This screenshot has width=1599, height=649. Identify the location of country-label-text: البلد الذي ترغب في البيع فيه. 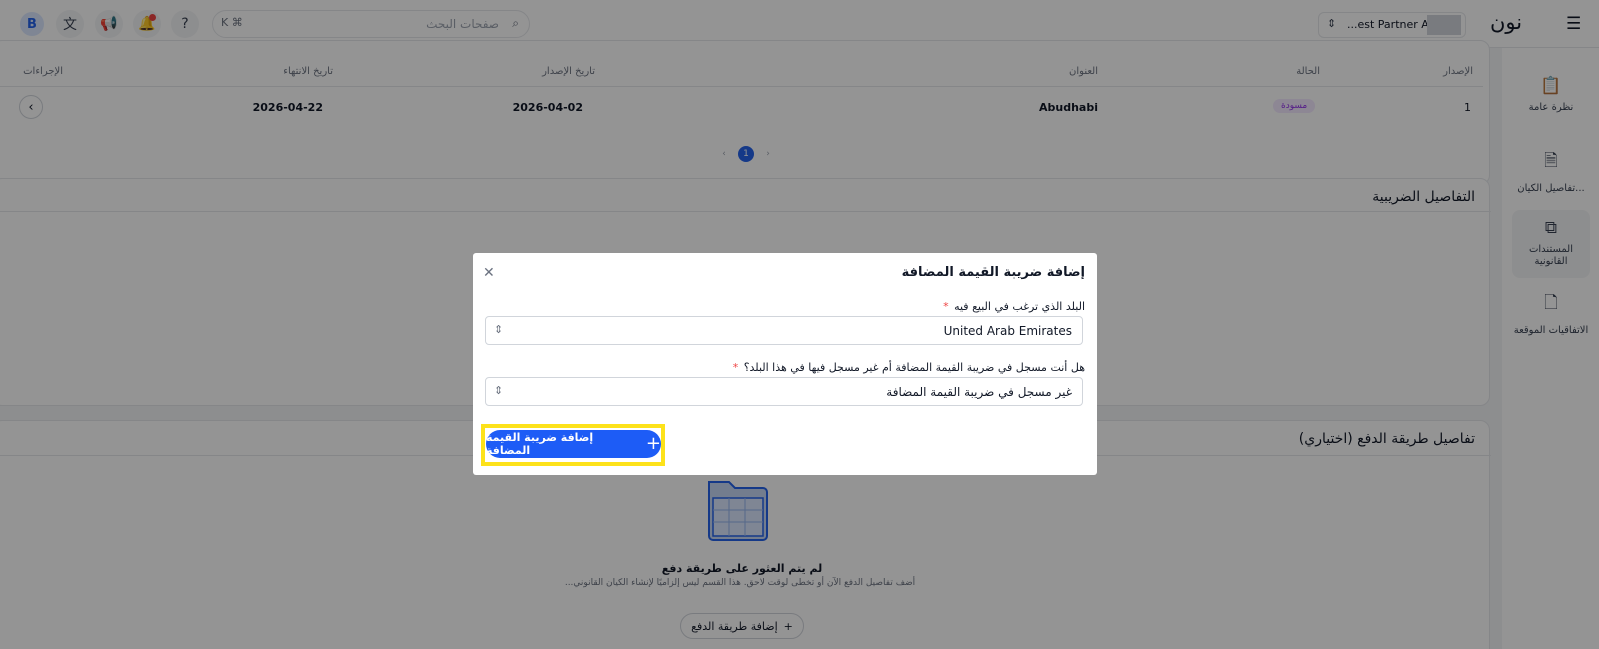
(1019, 306).